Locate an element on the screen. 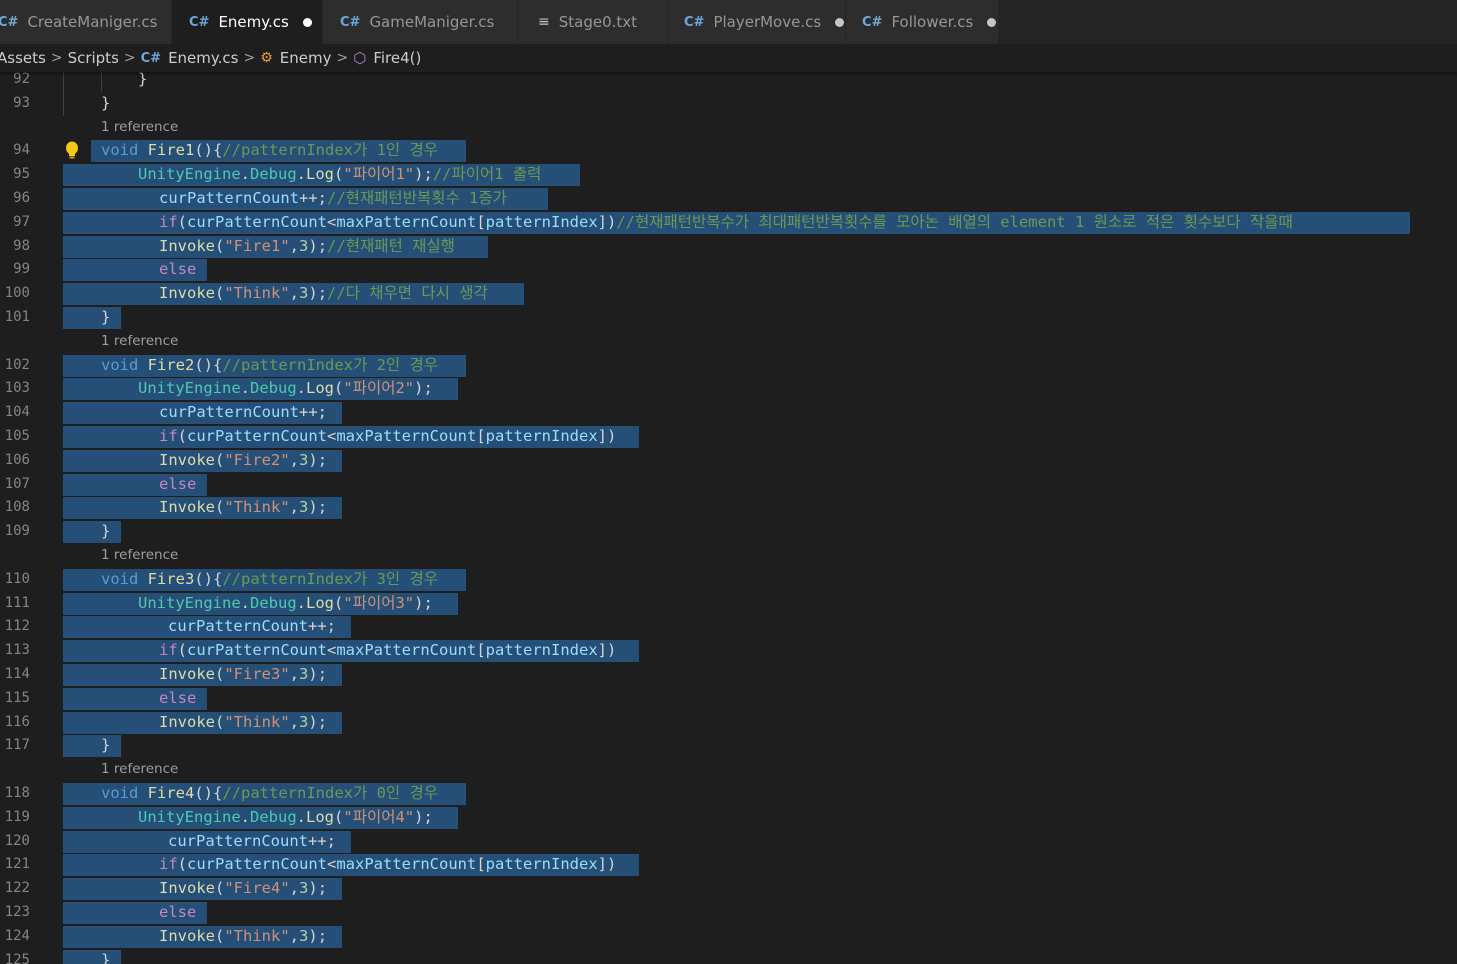 The width and height of the screenshot is (1457, 964). tab-createmaniger: C# CreateManiger.cs is located at coordinates (86, 22).